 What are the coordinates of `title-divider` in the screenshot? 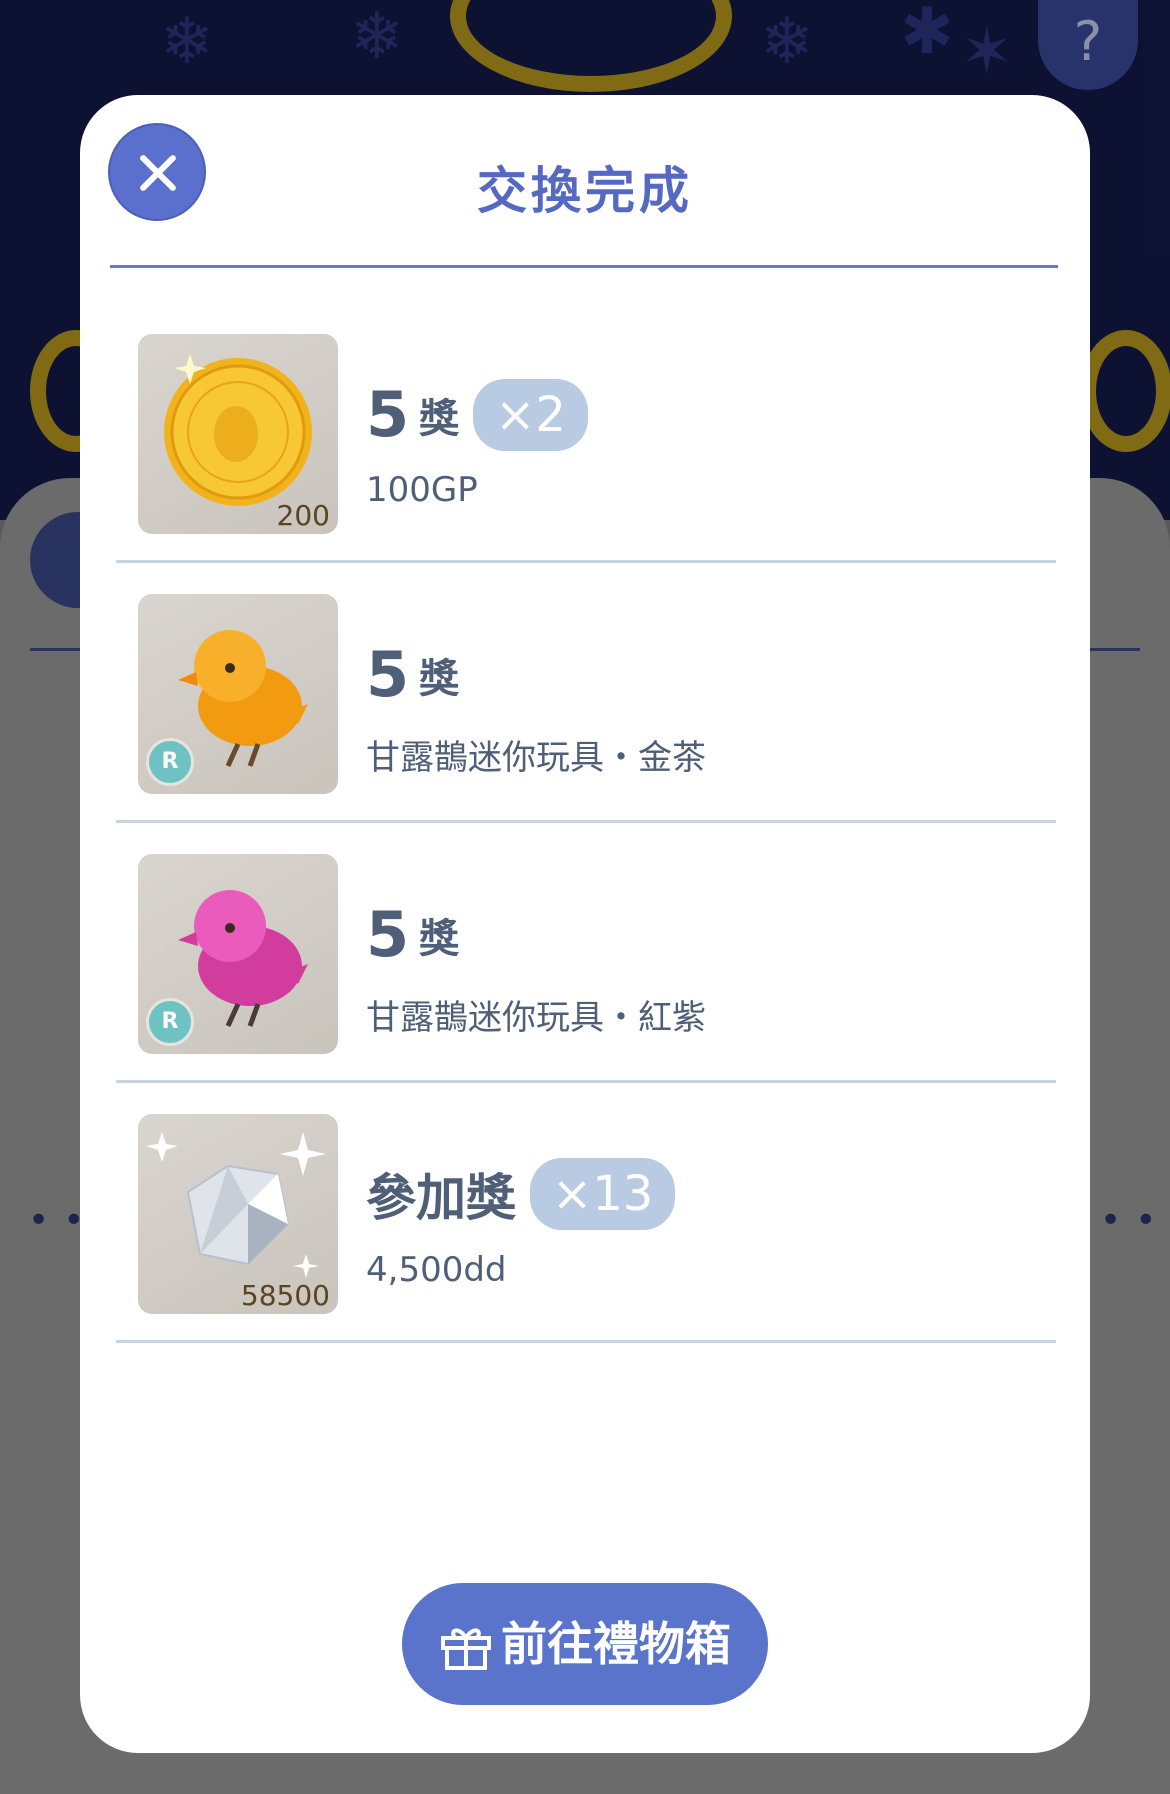 It's located at (584, 266).